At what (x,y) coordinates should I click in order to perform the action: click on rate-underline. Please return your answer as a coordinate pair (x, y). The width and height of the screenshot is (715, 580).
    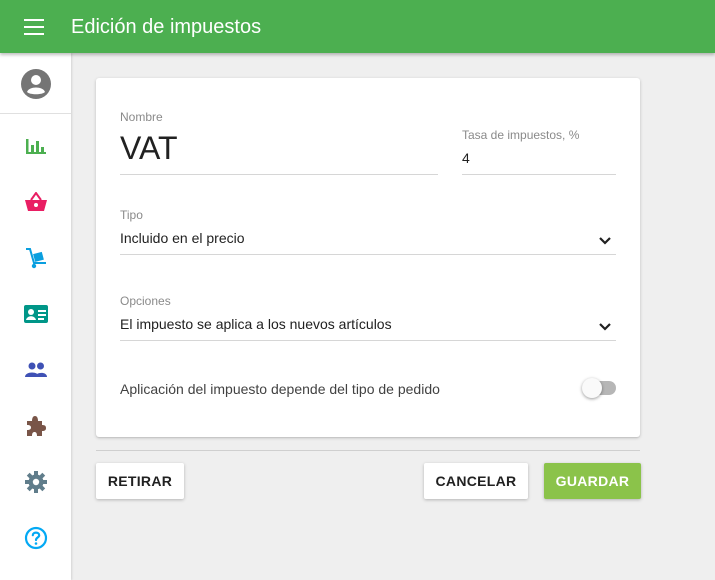
    Looking at the image, I should click on (539, 174).